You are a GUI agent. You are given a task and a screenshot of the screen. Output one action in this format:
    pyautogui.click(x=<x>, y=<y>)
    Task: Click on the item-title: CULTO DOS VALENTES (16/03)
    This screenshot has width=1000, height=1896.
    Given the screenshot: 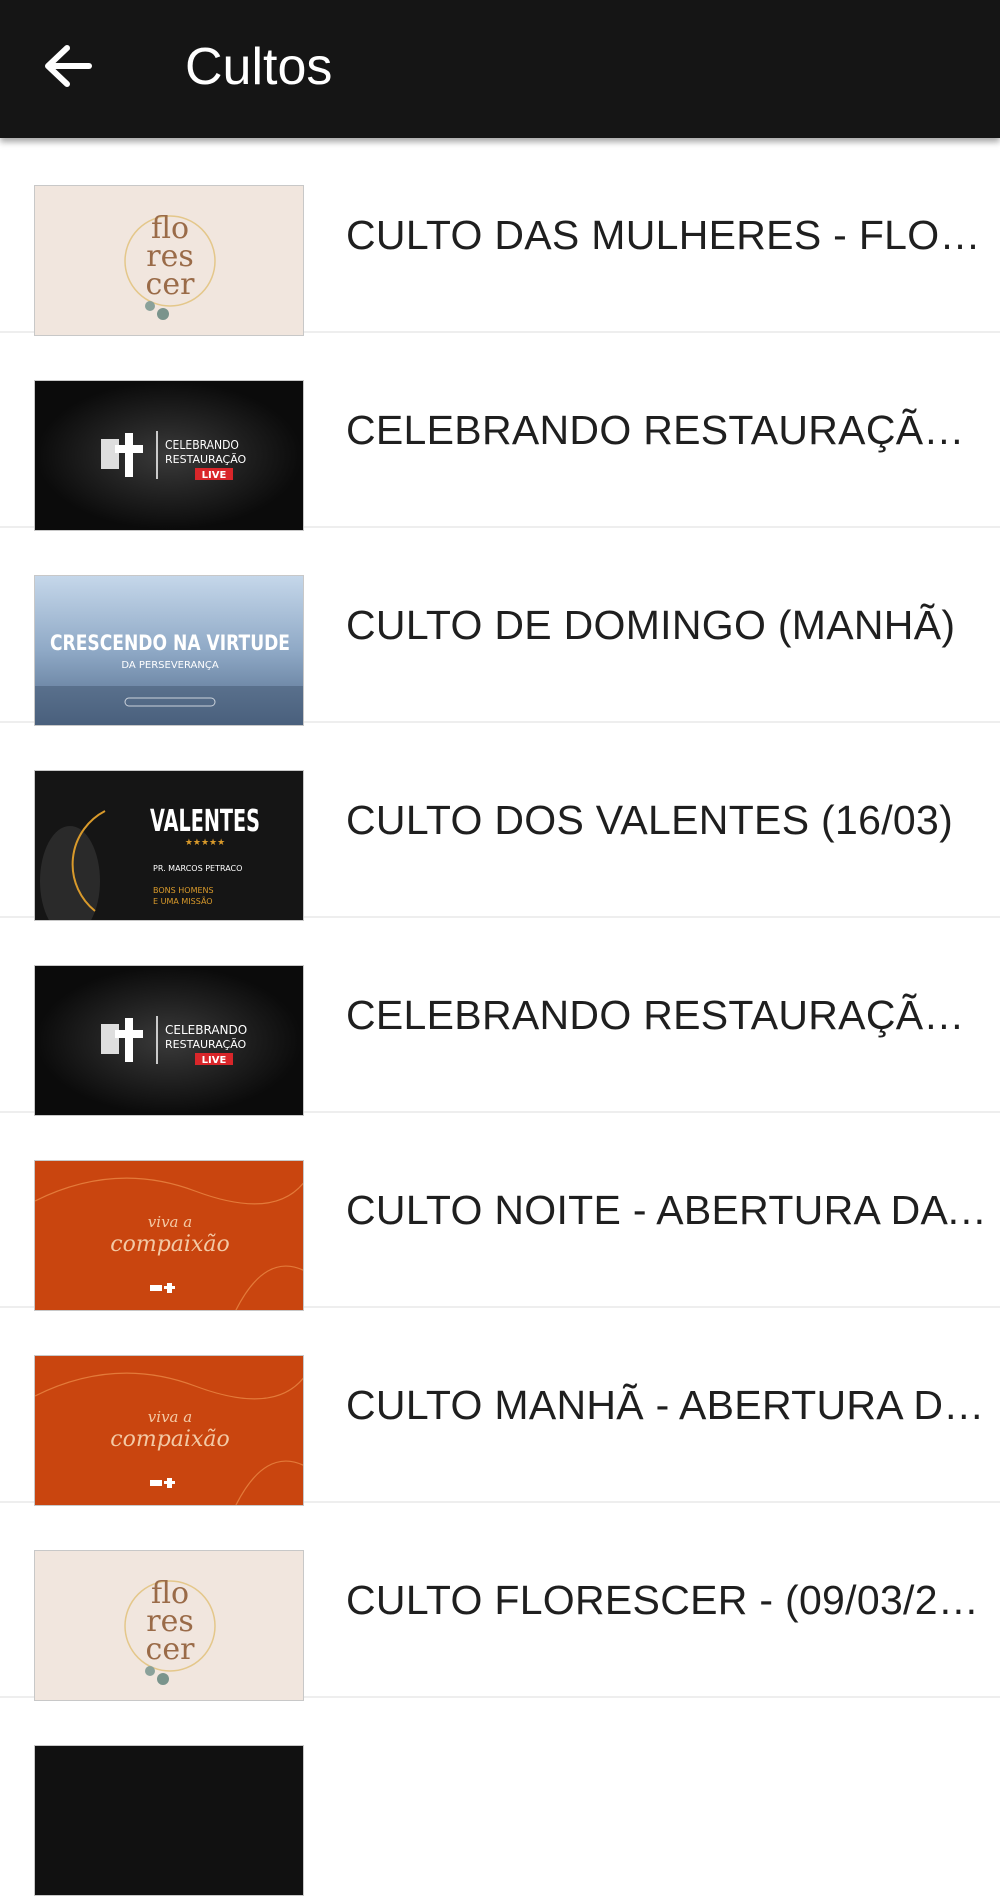 What is the action you would take?
    pyautogui.click(x=650, y=820)
    